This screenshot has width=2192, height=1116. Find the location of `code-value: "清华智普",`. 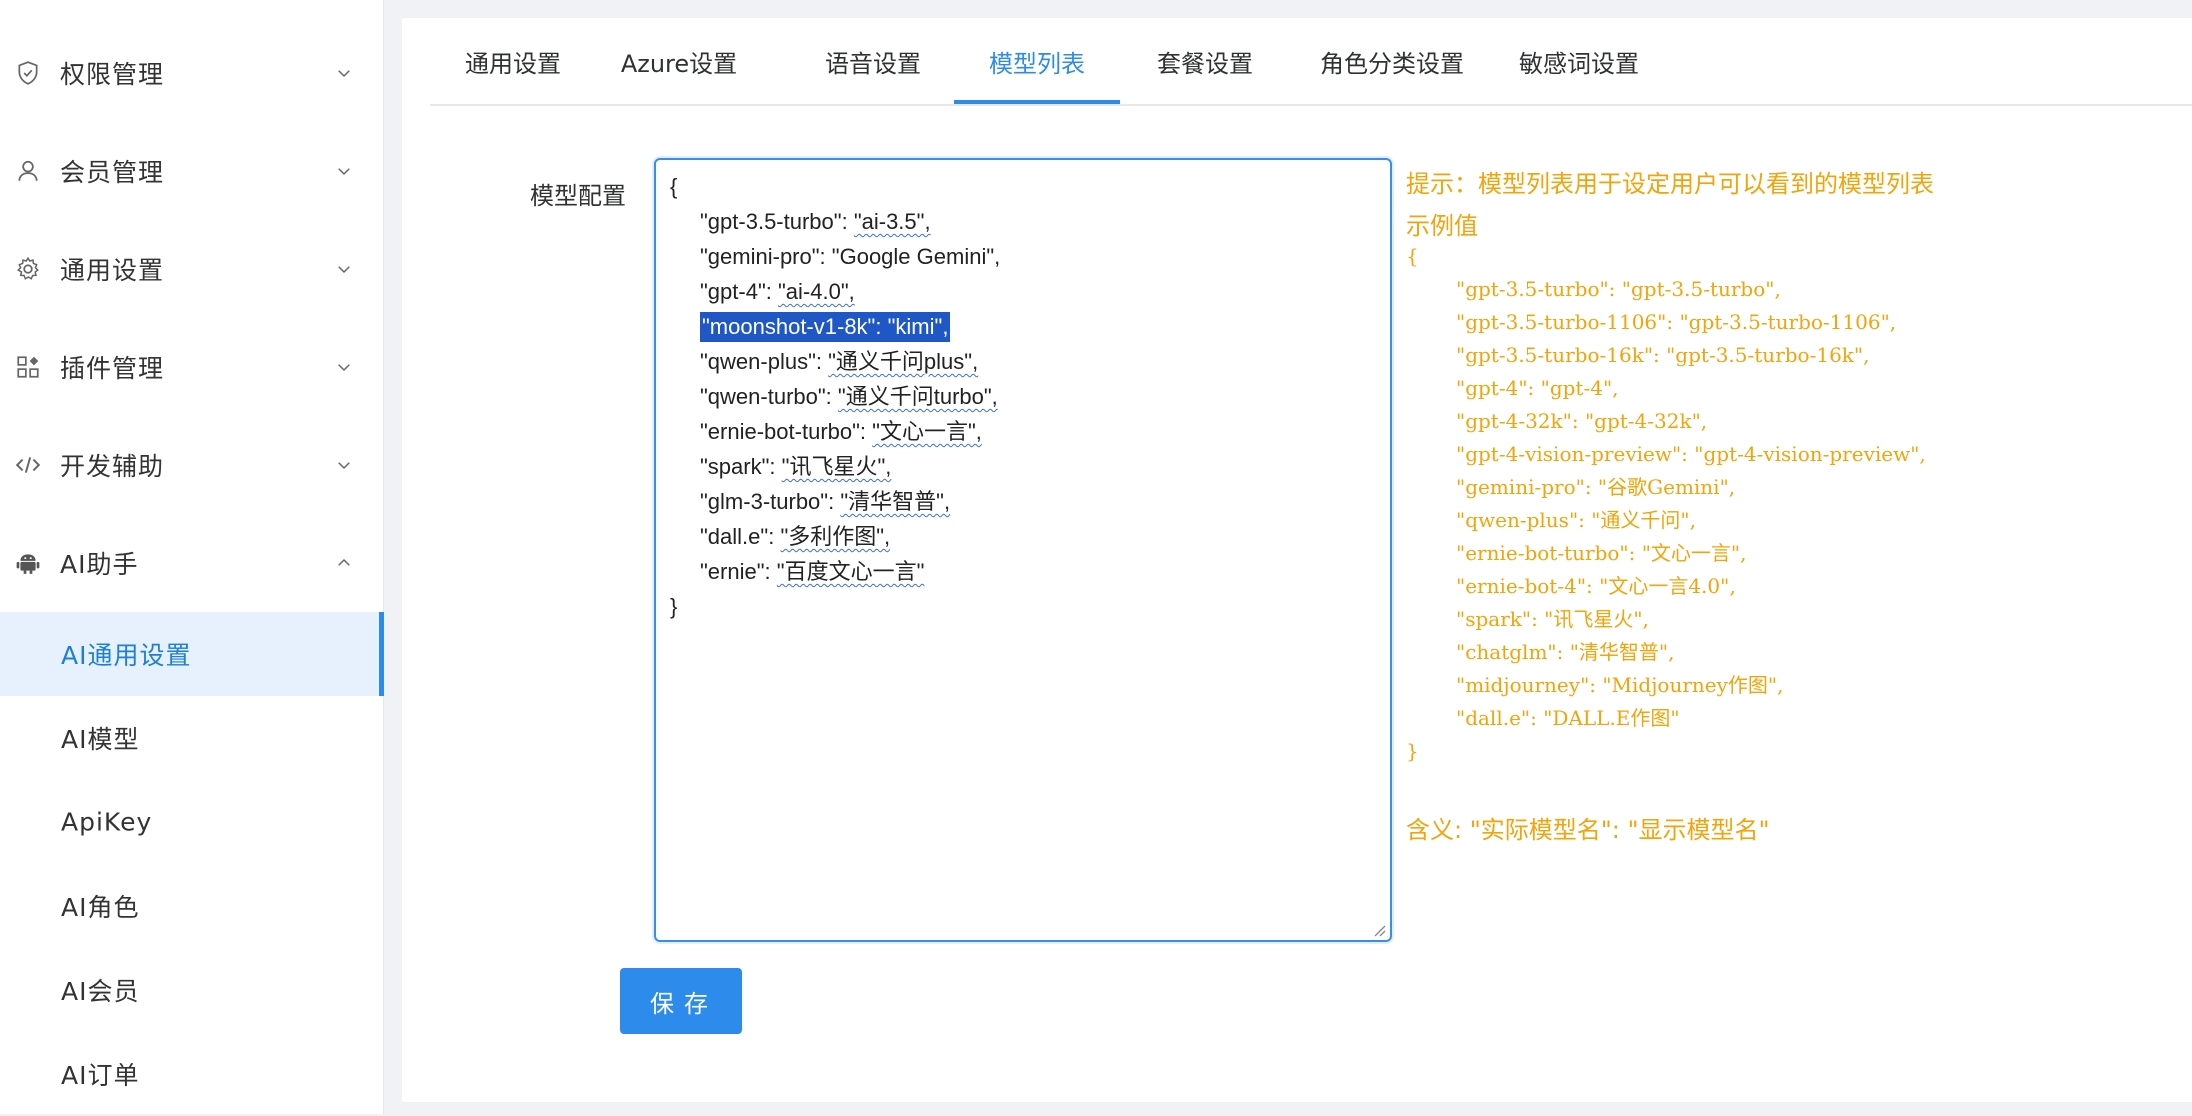

code-value: "清华智普", is located at coordinates (895, 501).